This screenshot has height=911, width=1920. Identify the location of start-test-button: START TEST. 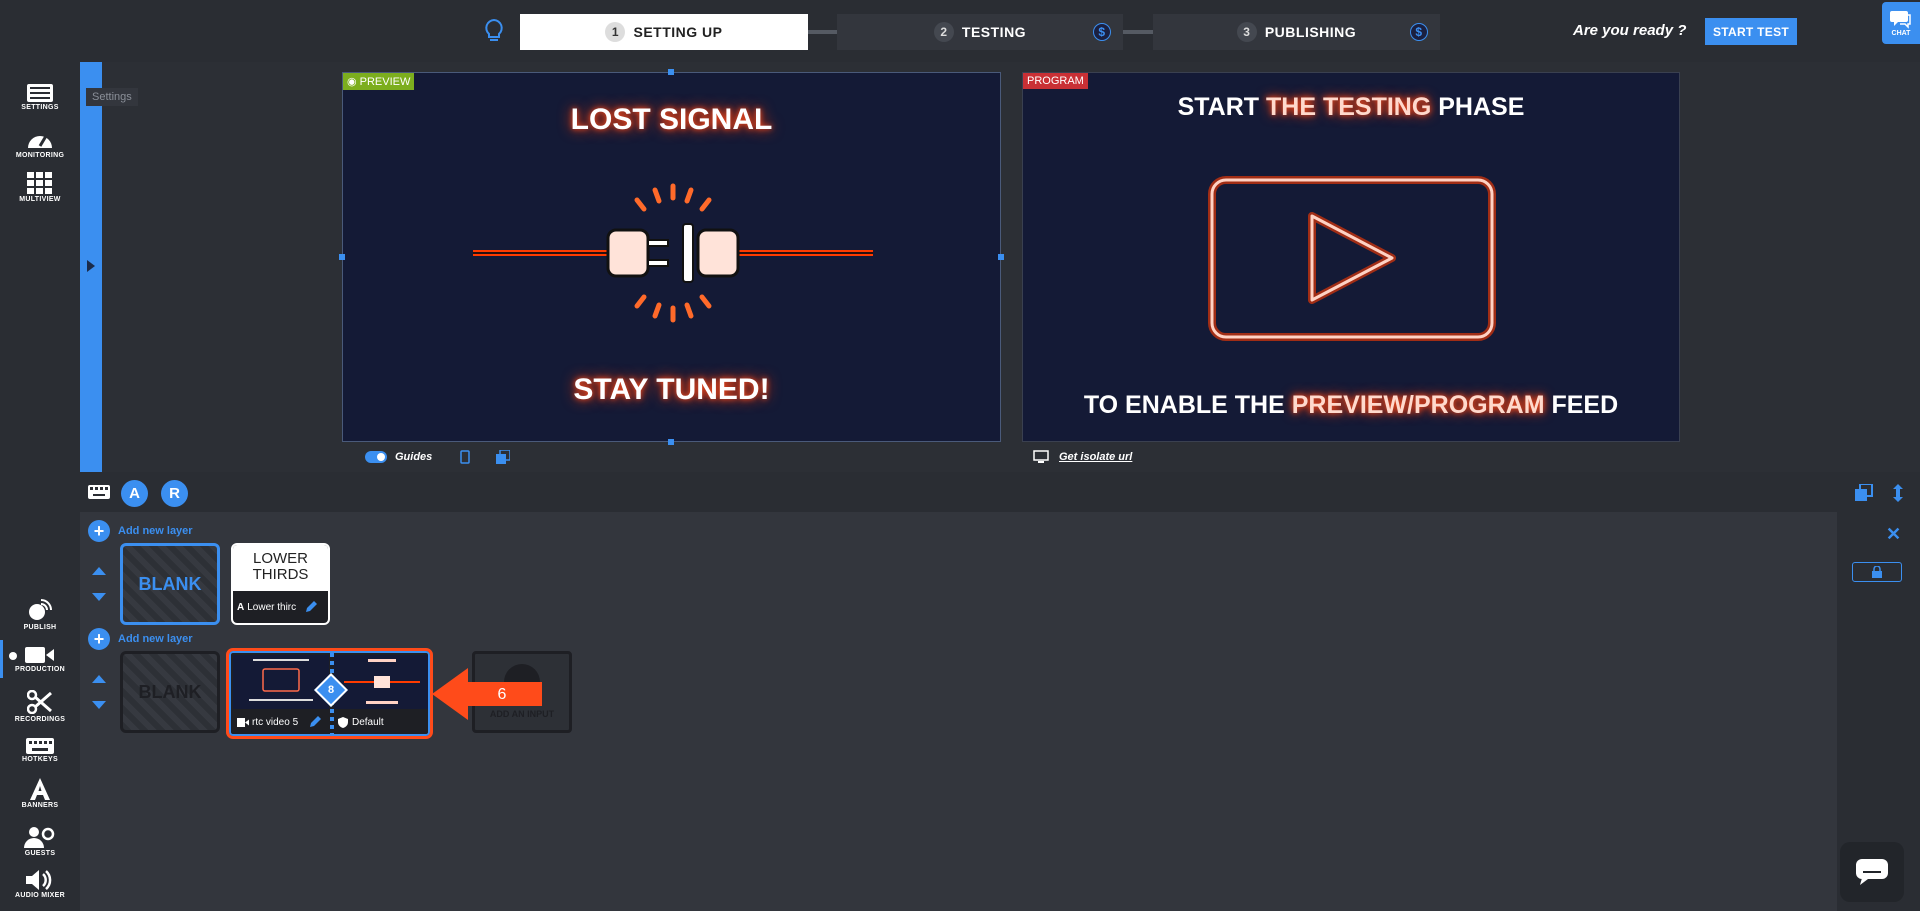
(1751, 31).